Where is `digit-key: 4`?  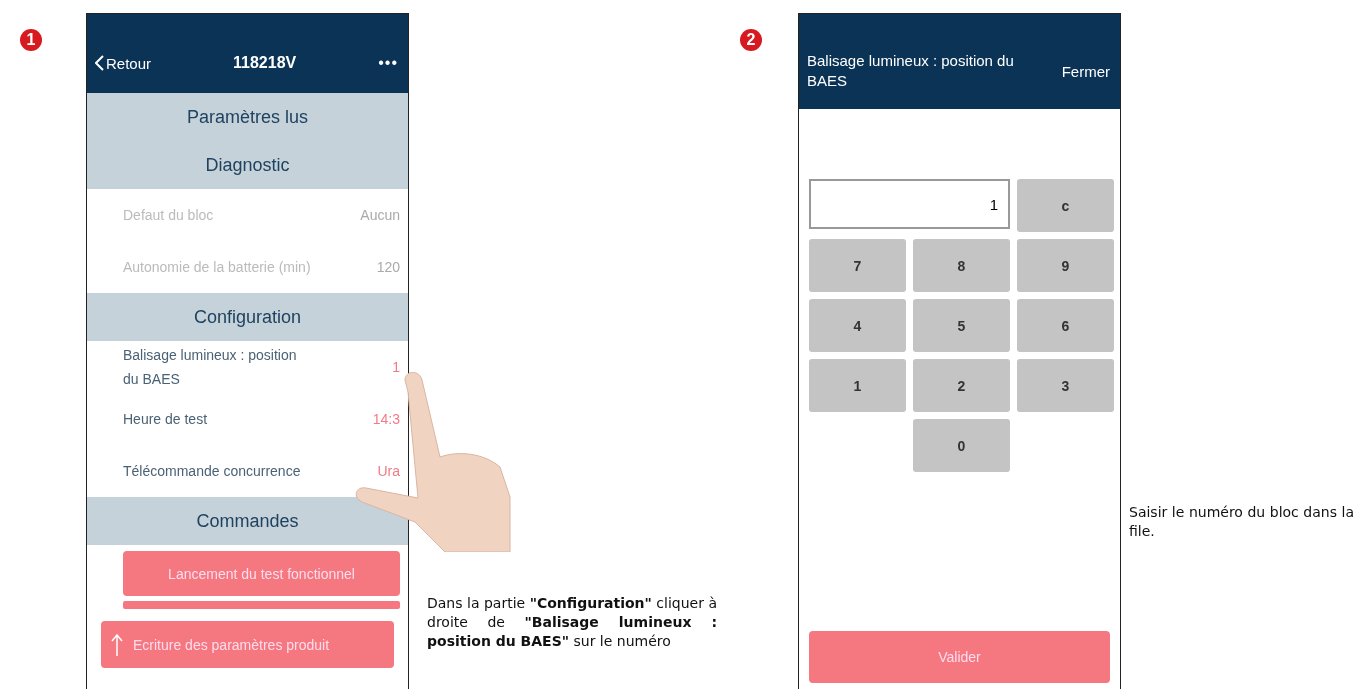
digit-key: 4 is located at coordinates (857, 325).